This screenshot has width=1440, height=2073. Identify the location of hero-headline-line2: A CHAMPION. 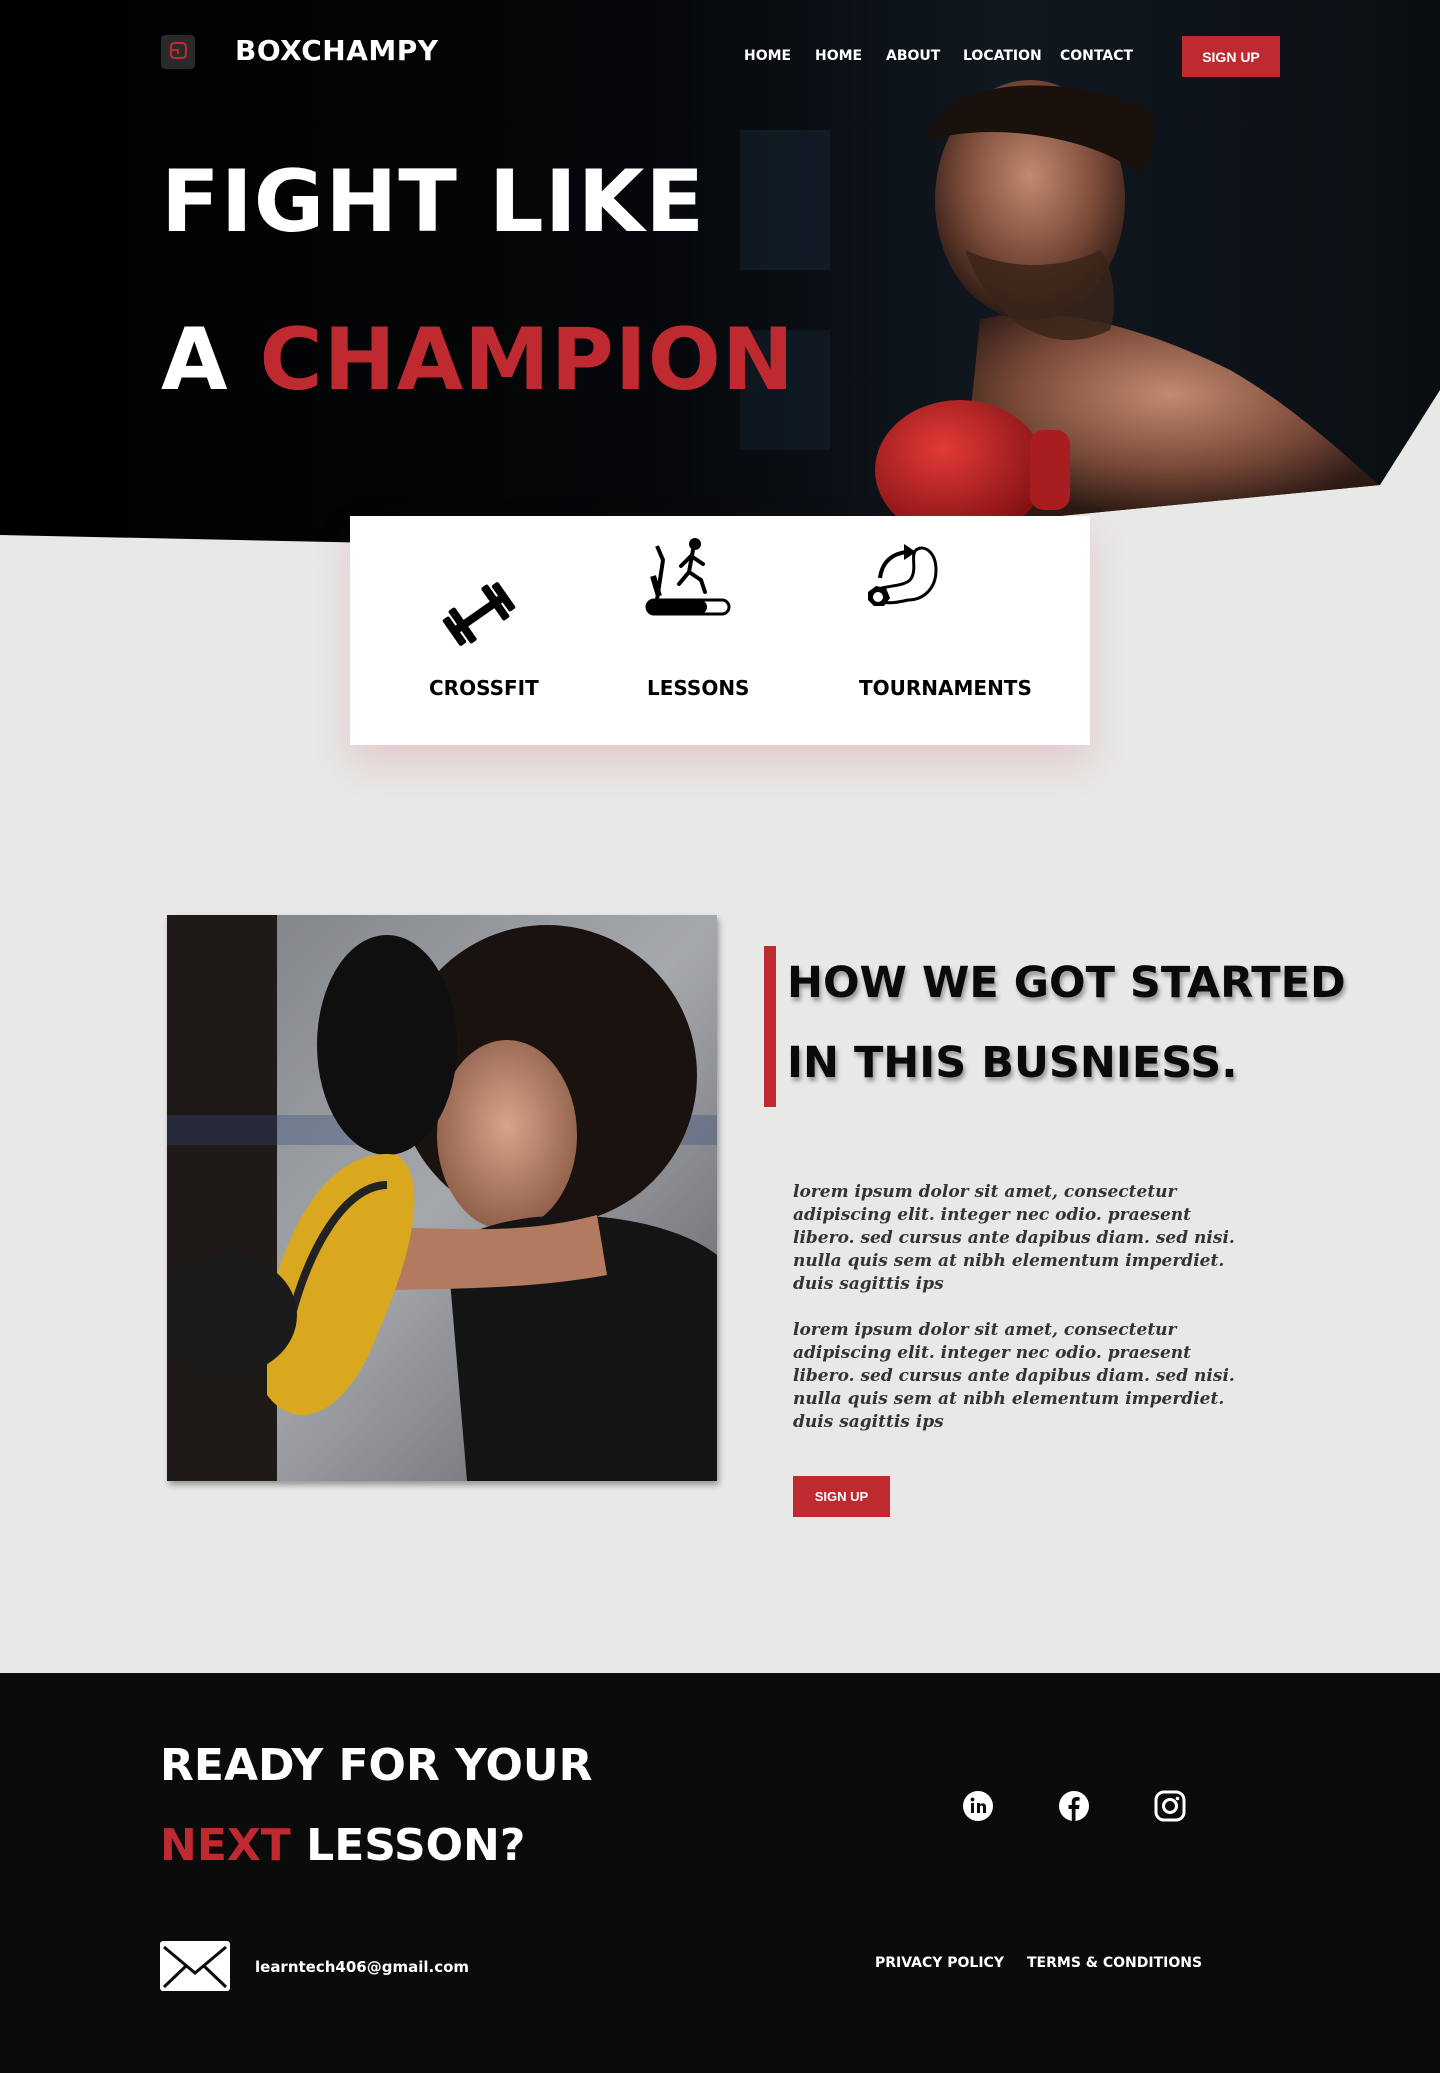
(478, 360).